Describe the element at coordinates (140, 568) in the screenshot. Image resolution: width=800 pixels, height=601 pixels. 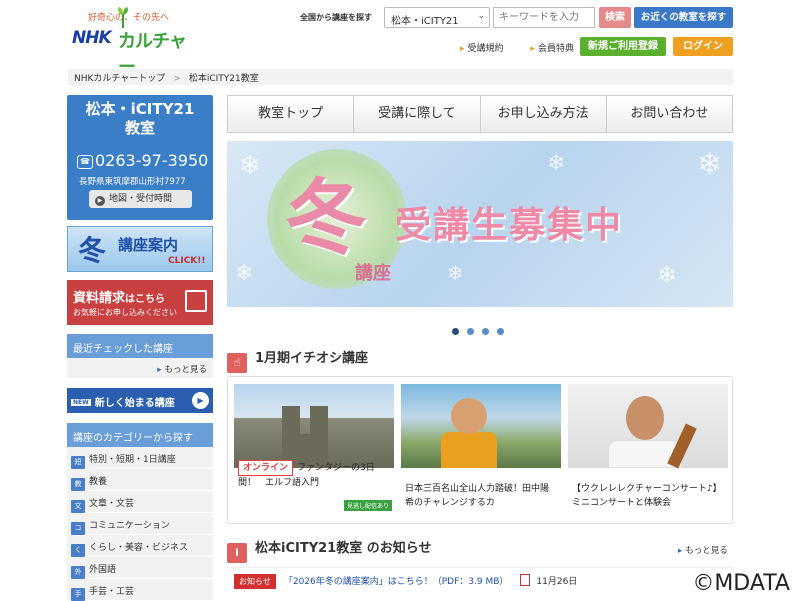
I see `category-item: 外外国語` at that location.